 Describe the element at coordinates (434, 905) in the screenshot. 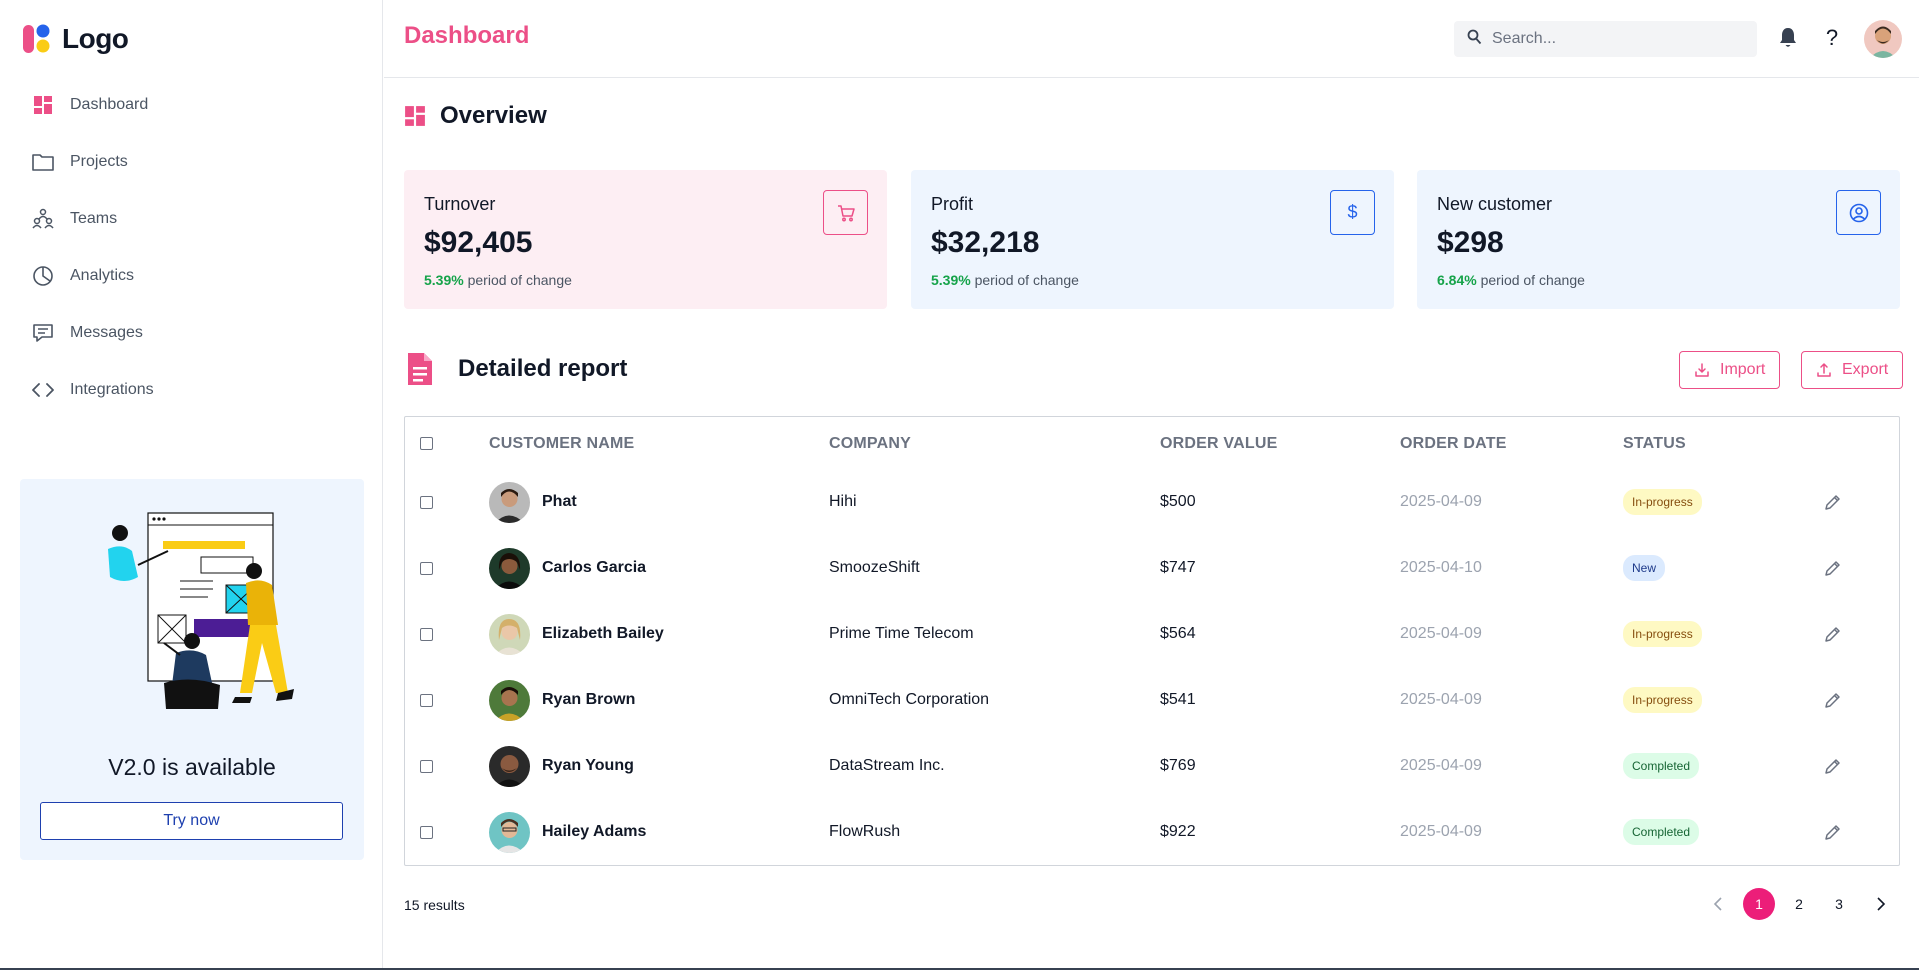

I see `results-count: 15 results` at that location.